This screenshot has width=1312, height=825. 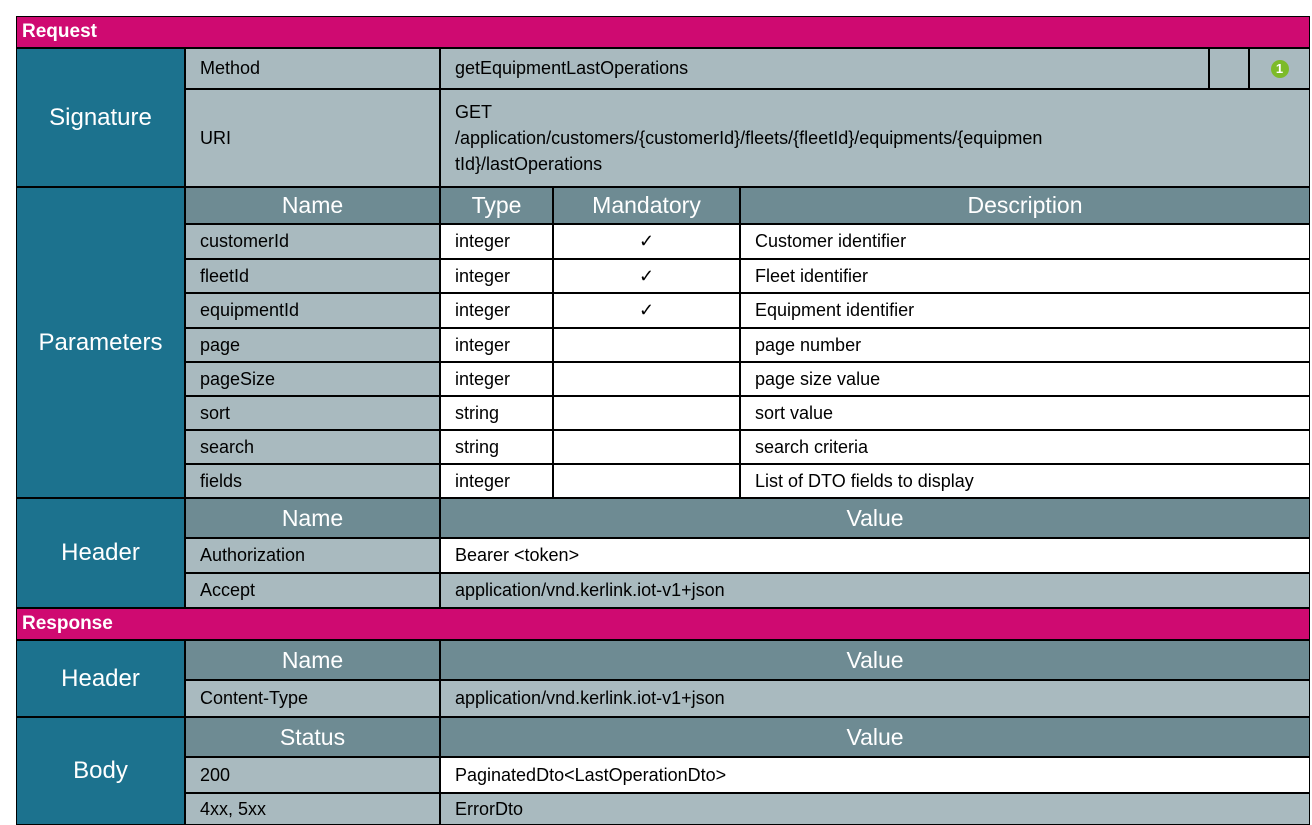 I want to click on param-name: equipmentId, so click(x=312, y=310).